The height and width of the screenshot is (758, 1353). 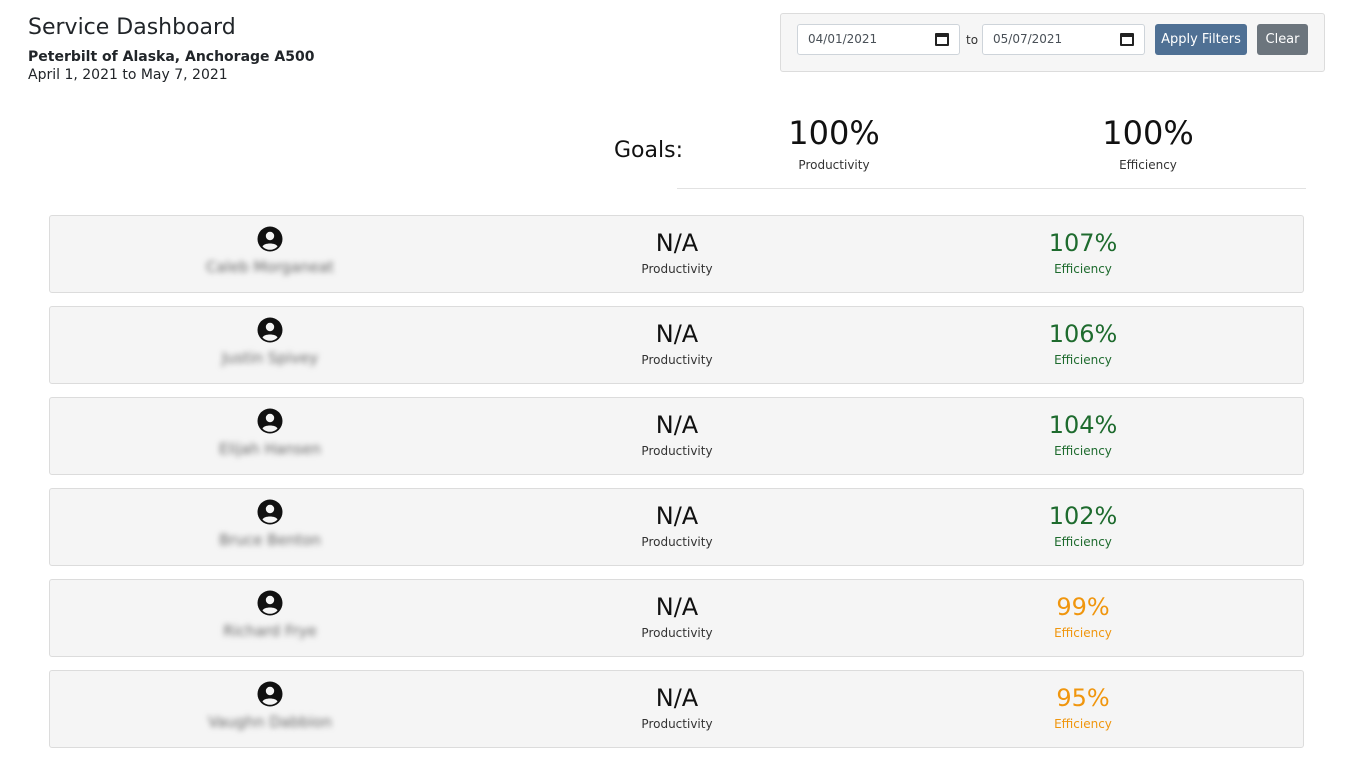 What do you see at coordinates (1201, 39) in the screenshot?
I see `apply-filters-button: Apply Filters` at bounding box center [1201, 39].